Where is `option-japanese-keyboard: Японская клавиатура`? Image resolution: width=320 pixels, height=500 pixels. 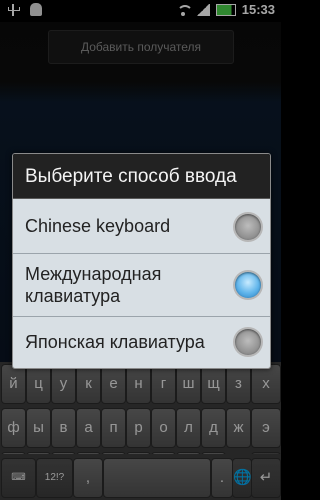
option-japanese-keyboard: Японская клавиатура is located at coordinates (141, 342).